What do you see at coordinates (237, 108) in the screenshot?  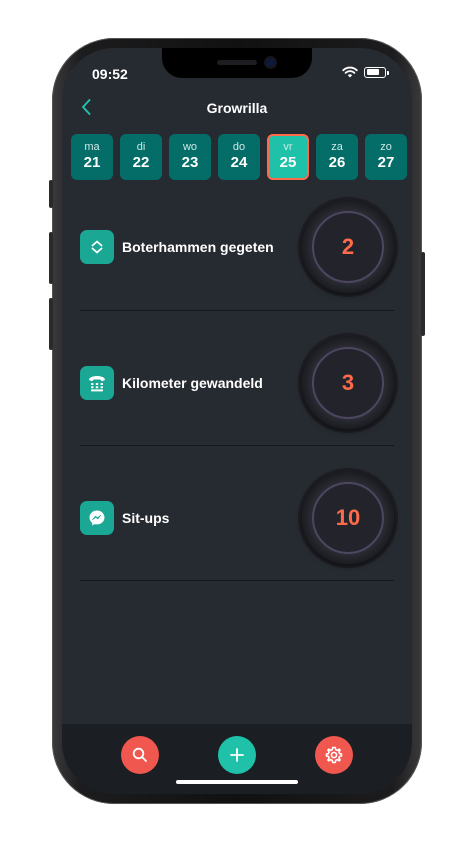 I see `page-title: Growrilla` at bounding box center [237, 108].